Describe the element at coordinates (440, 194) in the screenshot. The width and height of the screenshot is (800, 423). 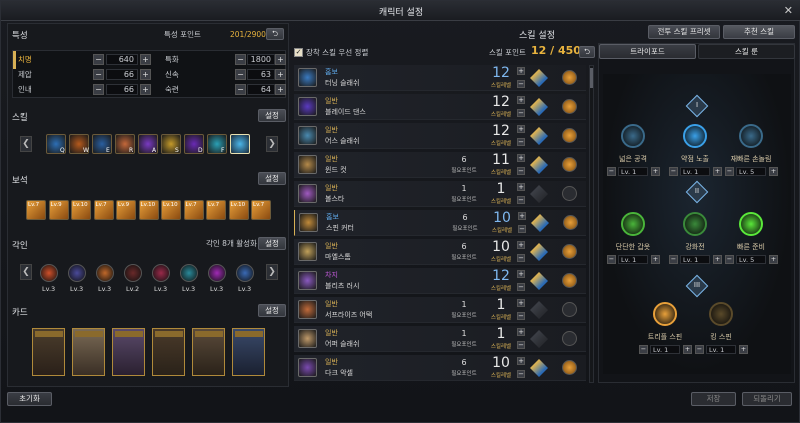
I see `skill-row: 일반 볼스타 1 필요포인트 1 스킬레벨 + −` at that location.